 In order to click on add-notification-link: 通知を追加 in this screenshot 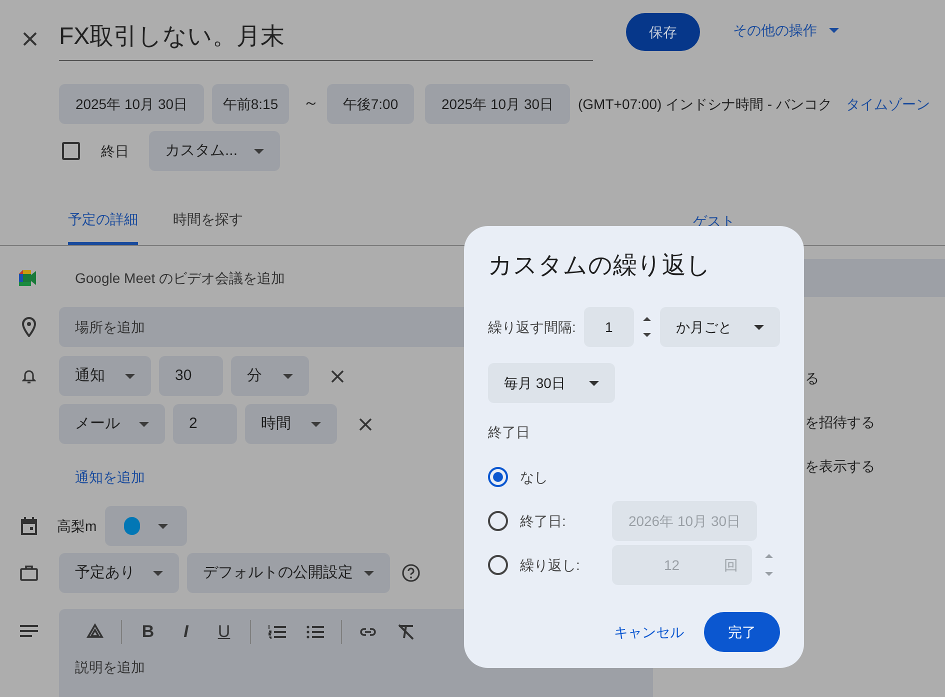, I will do `click(110, 477)`.